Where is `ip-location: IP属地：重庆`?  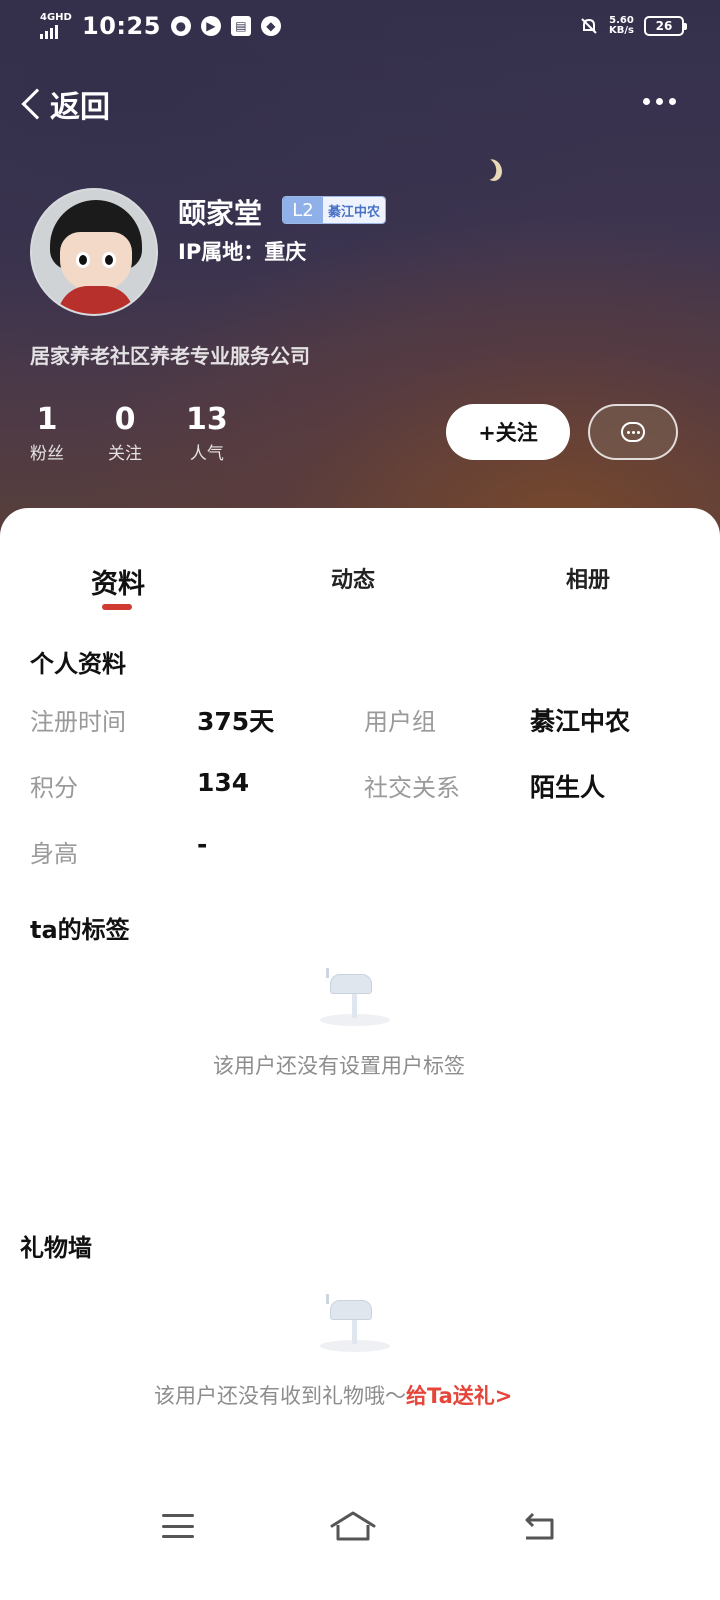
ip-location: IP属地：重庆 is located at coordinates (242, 252).